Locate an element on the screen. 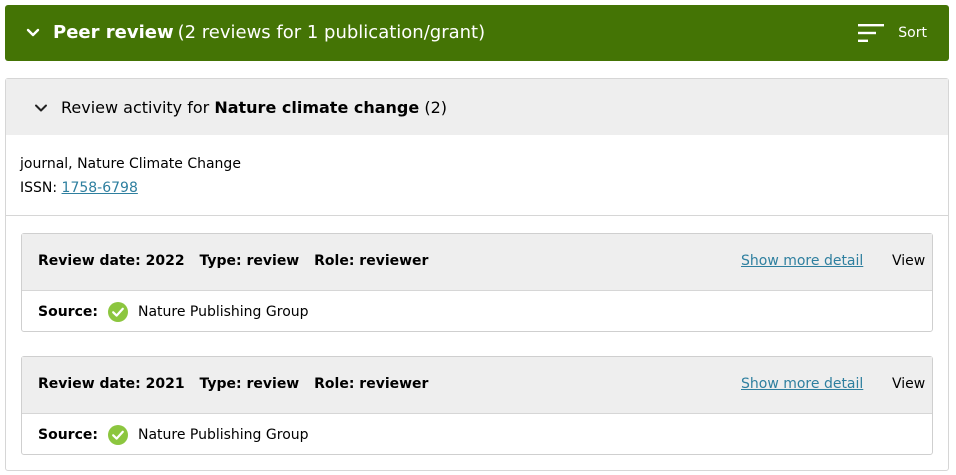 This screenshot has width=956, height=475. sort-label: Sort is located at coordinates (912, 33).